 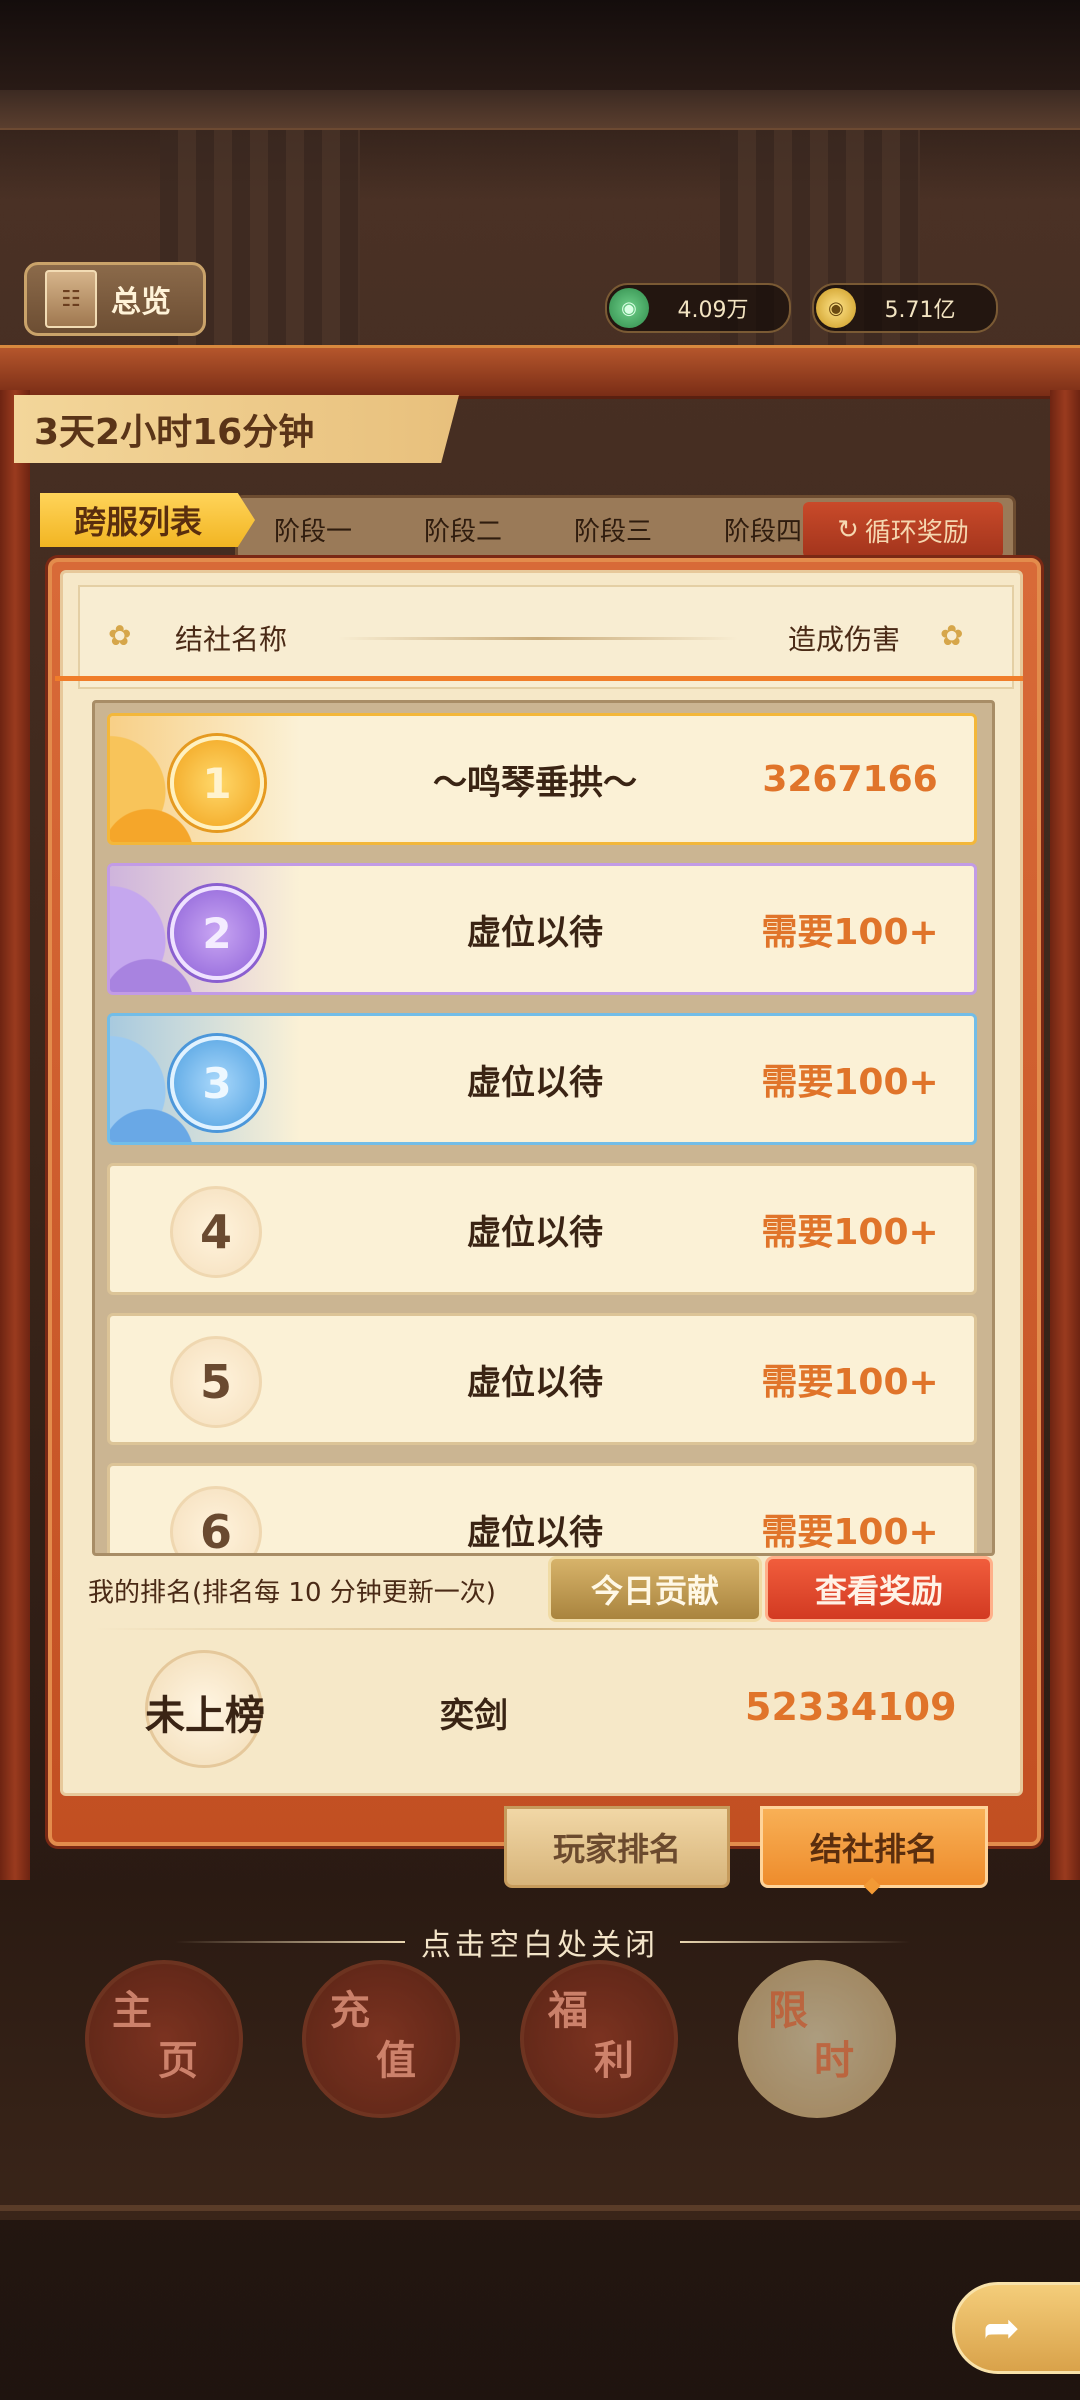 I want to click on my-rank-label: 我的排名(排名每 10 分钟更新一次), so click(x=292, y=1593).